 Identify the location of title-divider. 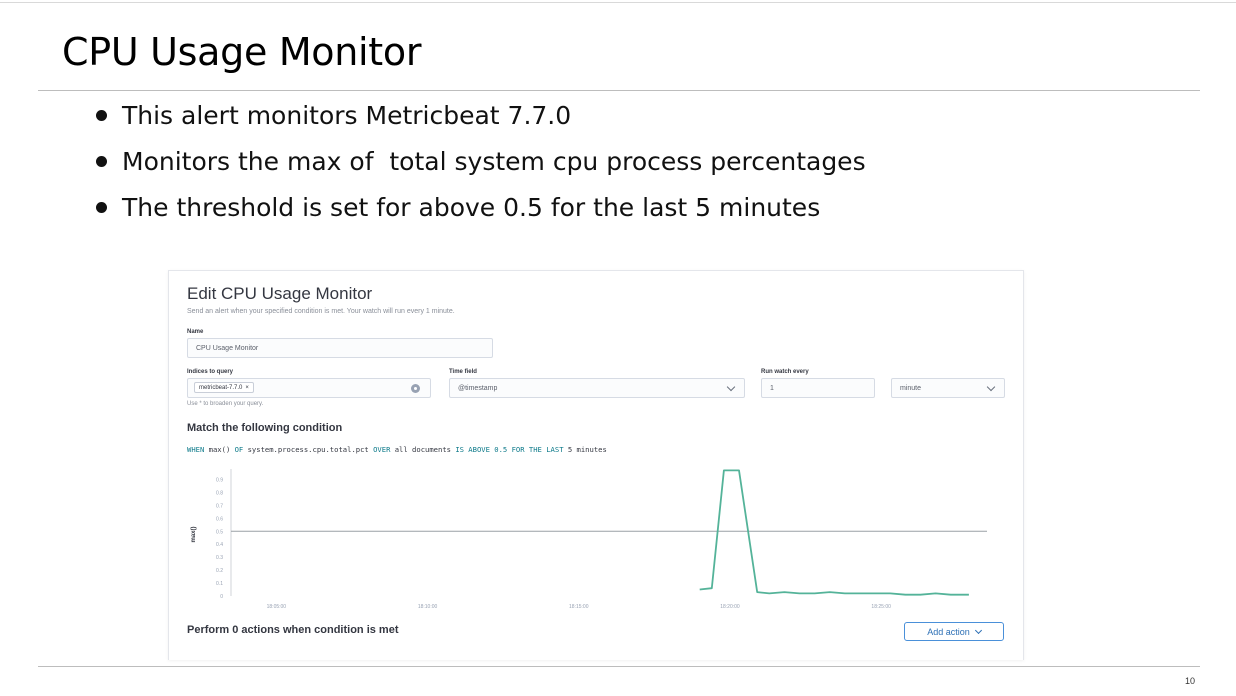
(619, 90).